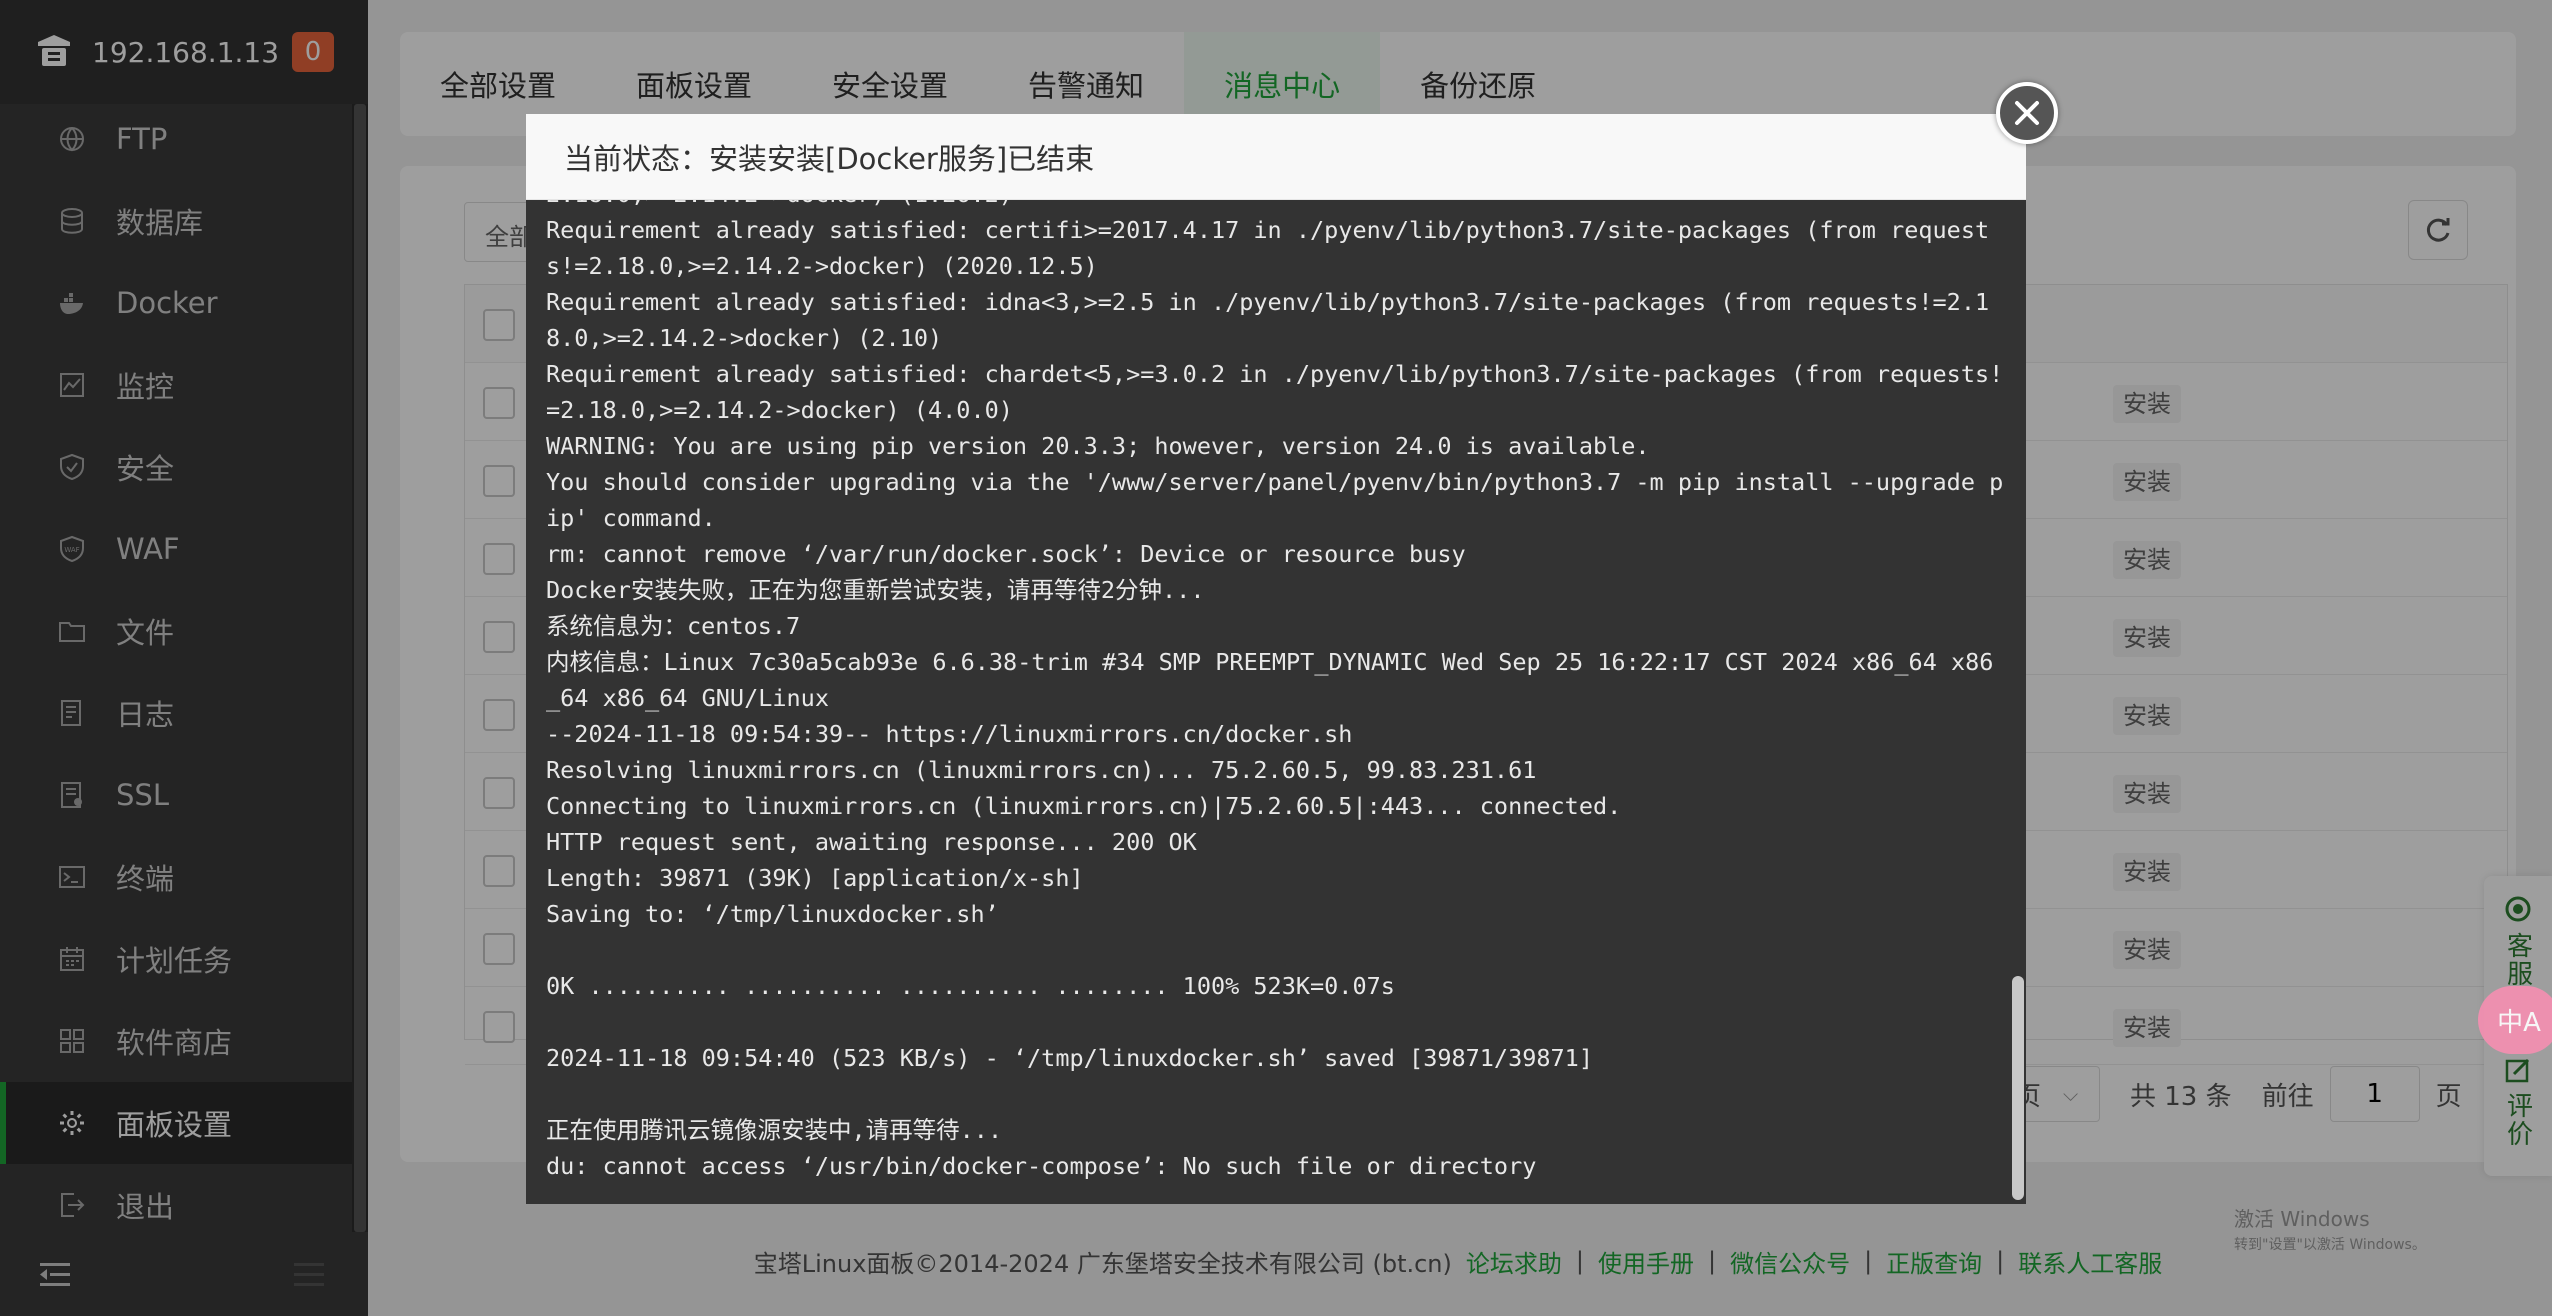 This screenshot has width=2552, height=1316. I want to click on dialog-title: 当前状态：安装安装[Docker服务]已结束, so click(1276, 157).